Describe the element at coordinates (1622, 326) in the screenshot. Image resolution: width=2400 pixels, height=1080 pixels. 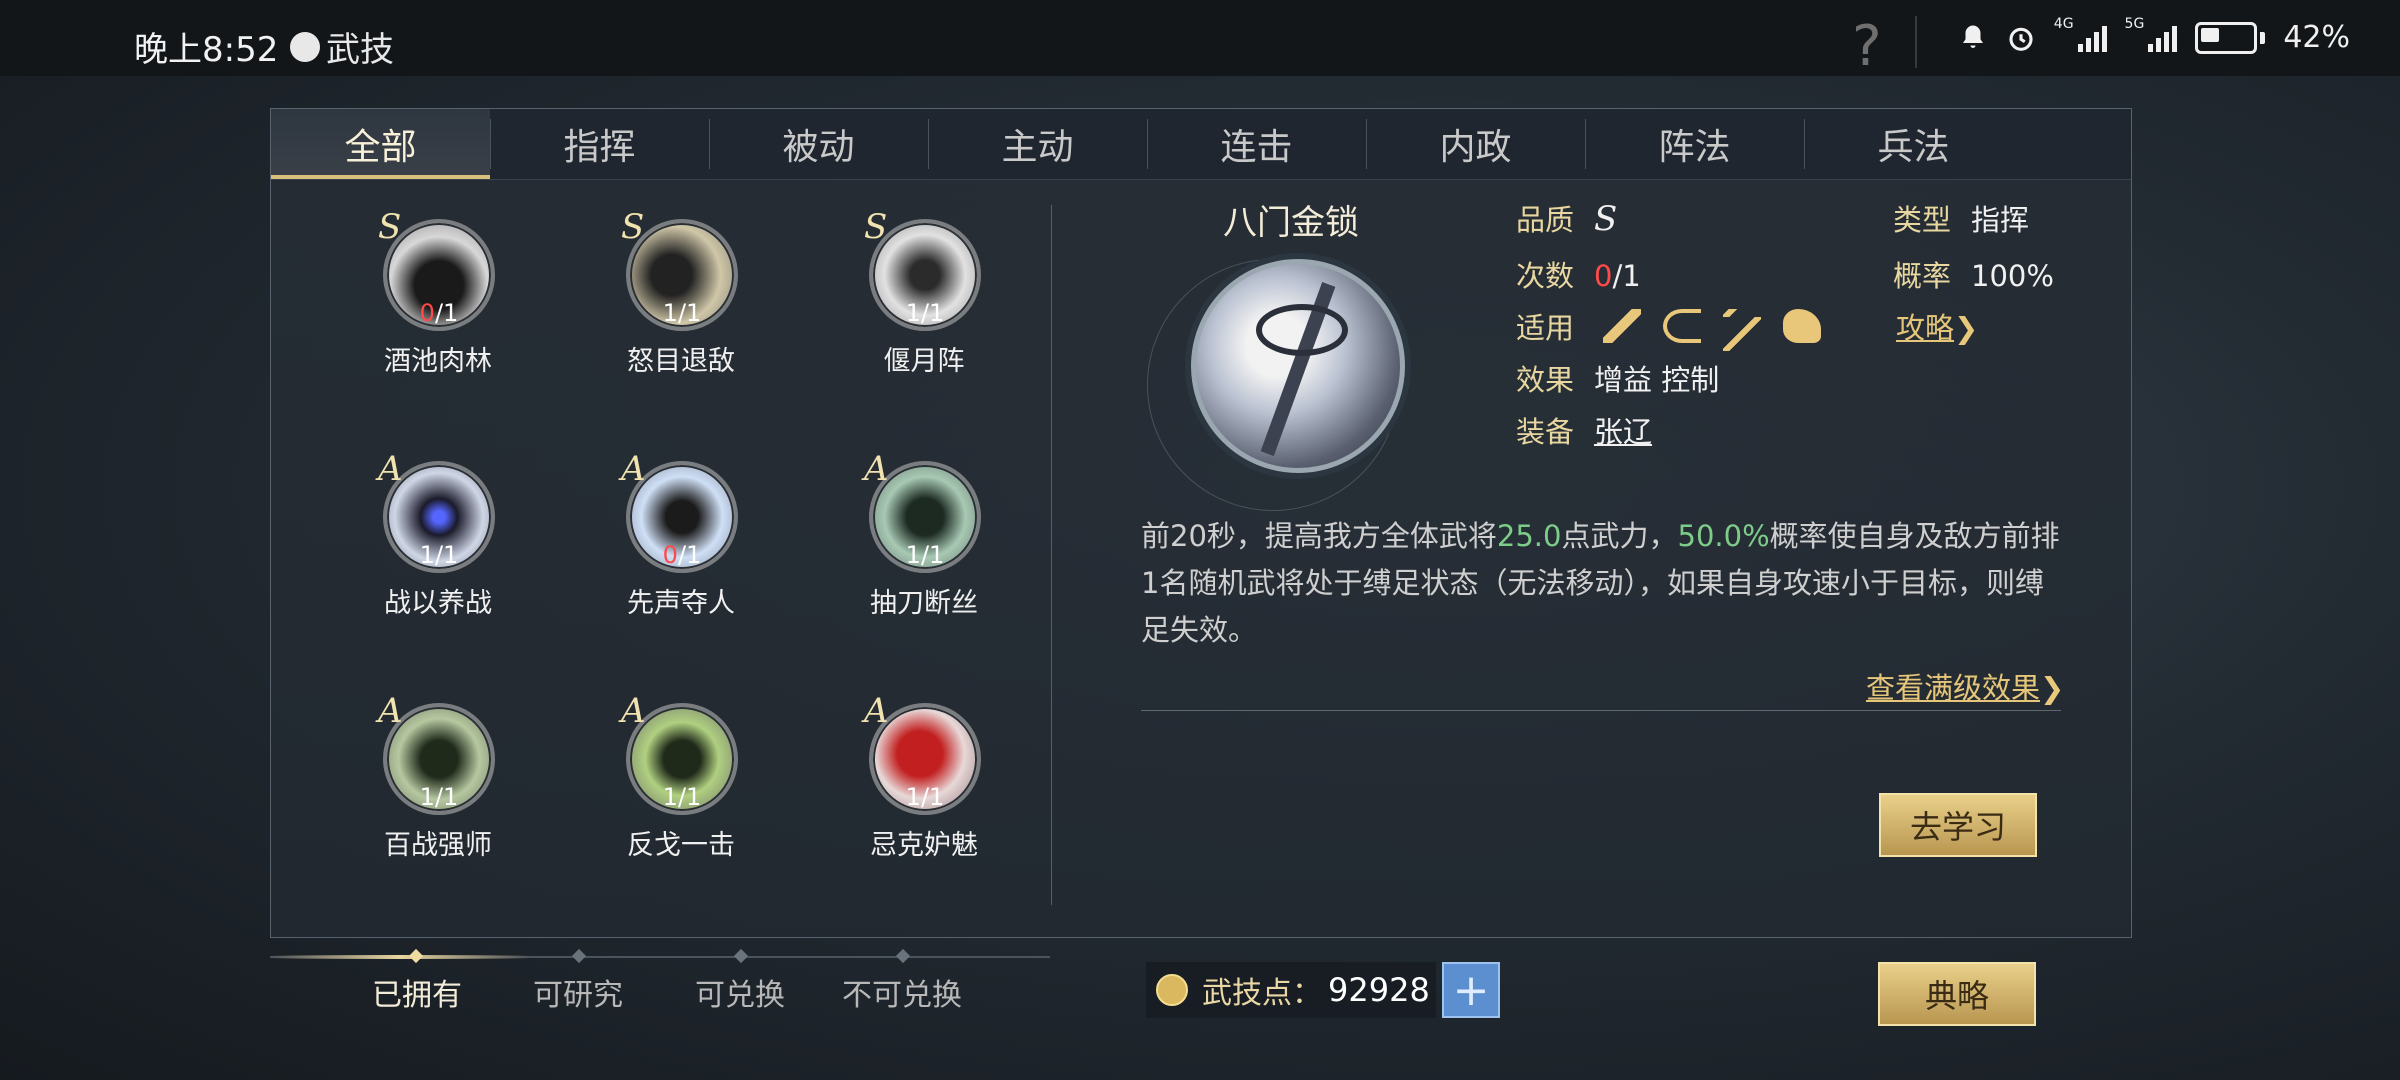
I see `sword-icon` at that location.